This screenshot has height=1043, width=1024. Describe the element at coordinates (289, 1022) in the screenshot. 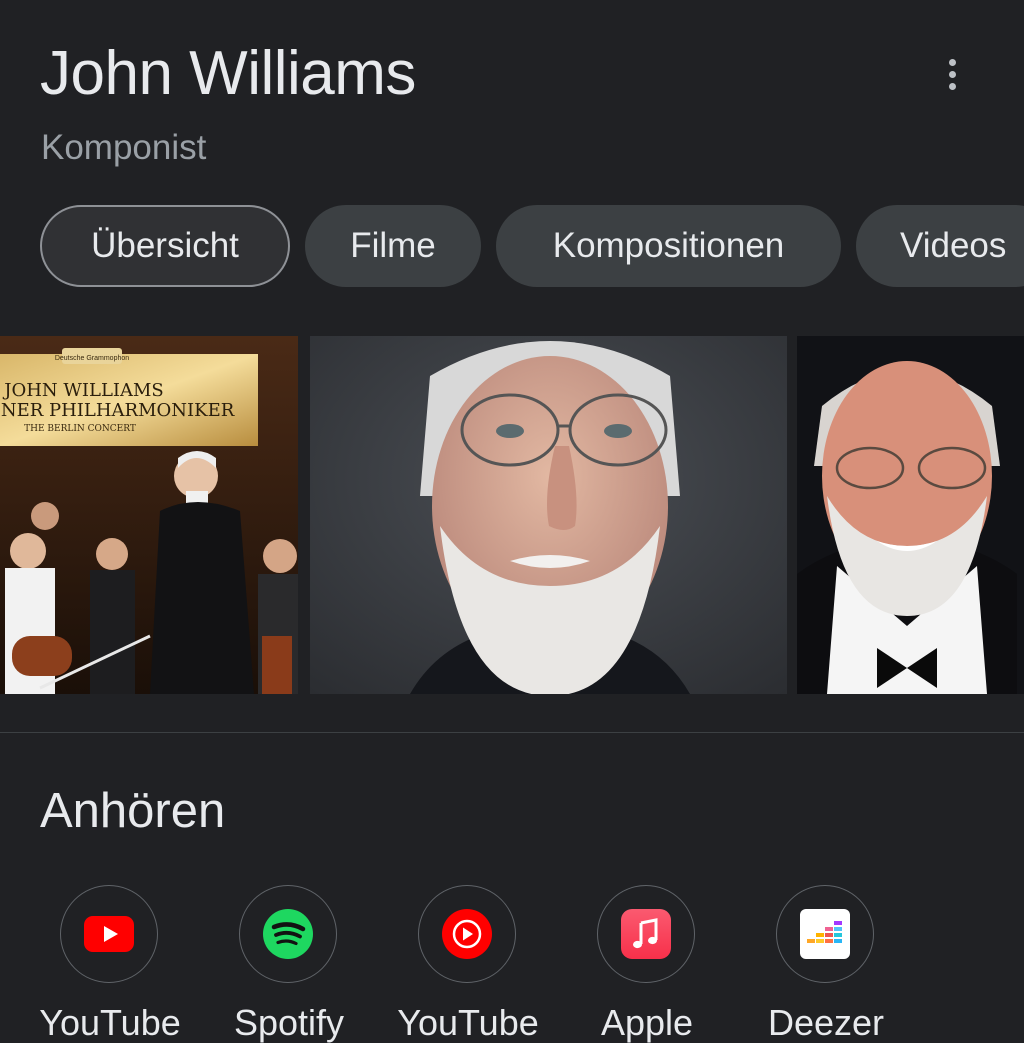

I see `service-label: Spotify` at that location.